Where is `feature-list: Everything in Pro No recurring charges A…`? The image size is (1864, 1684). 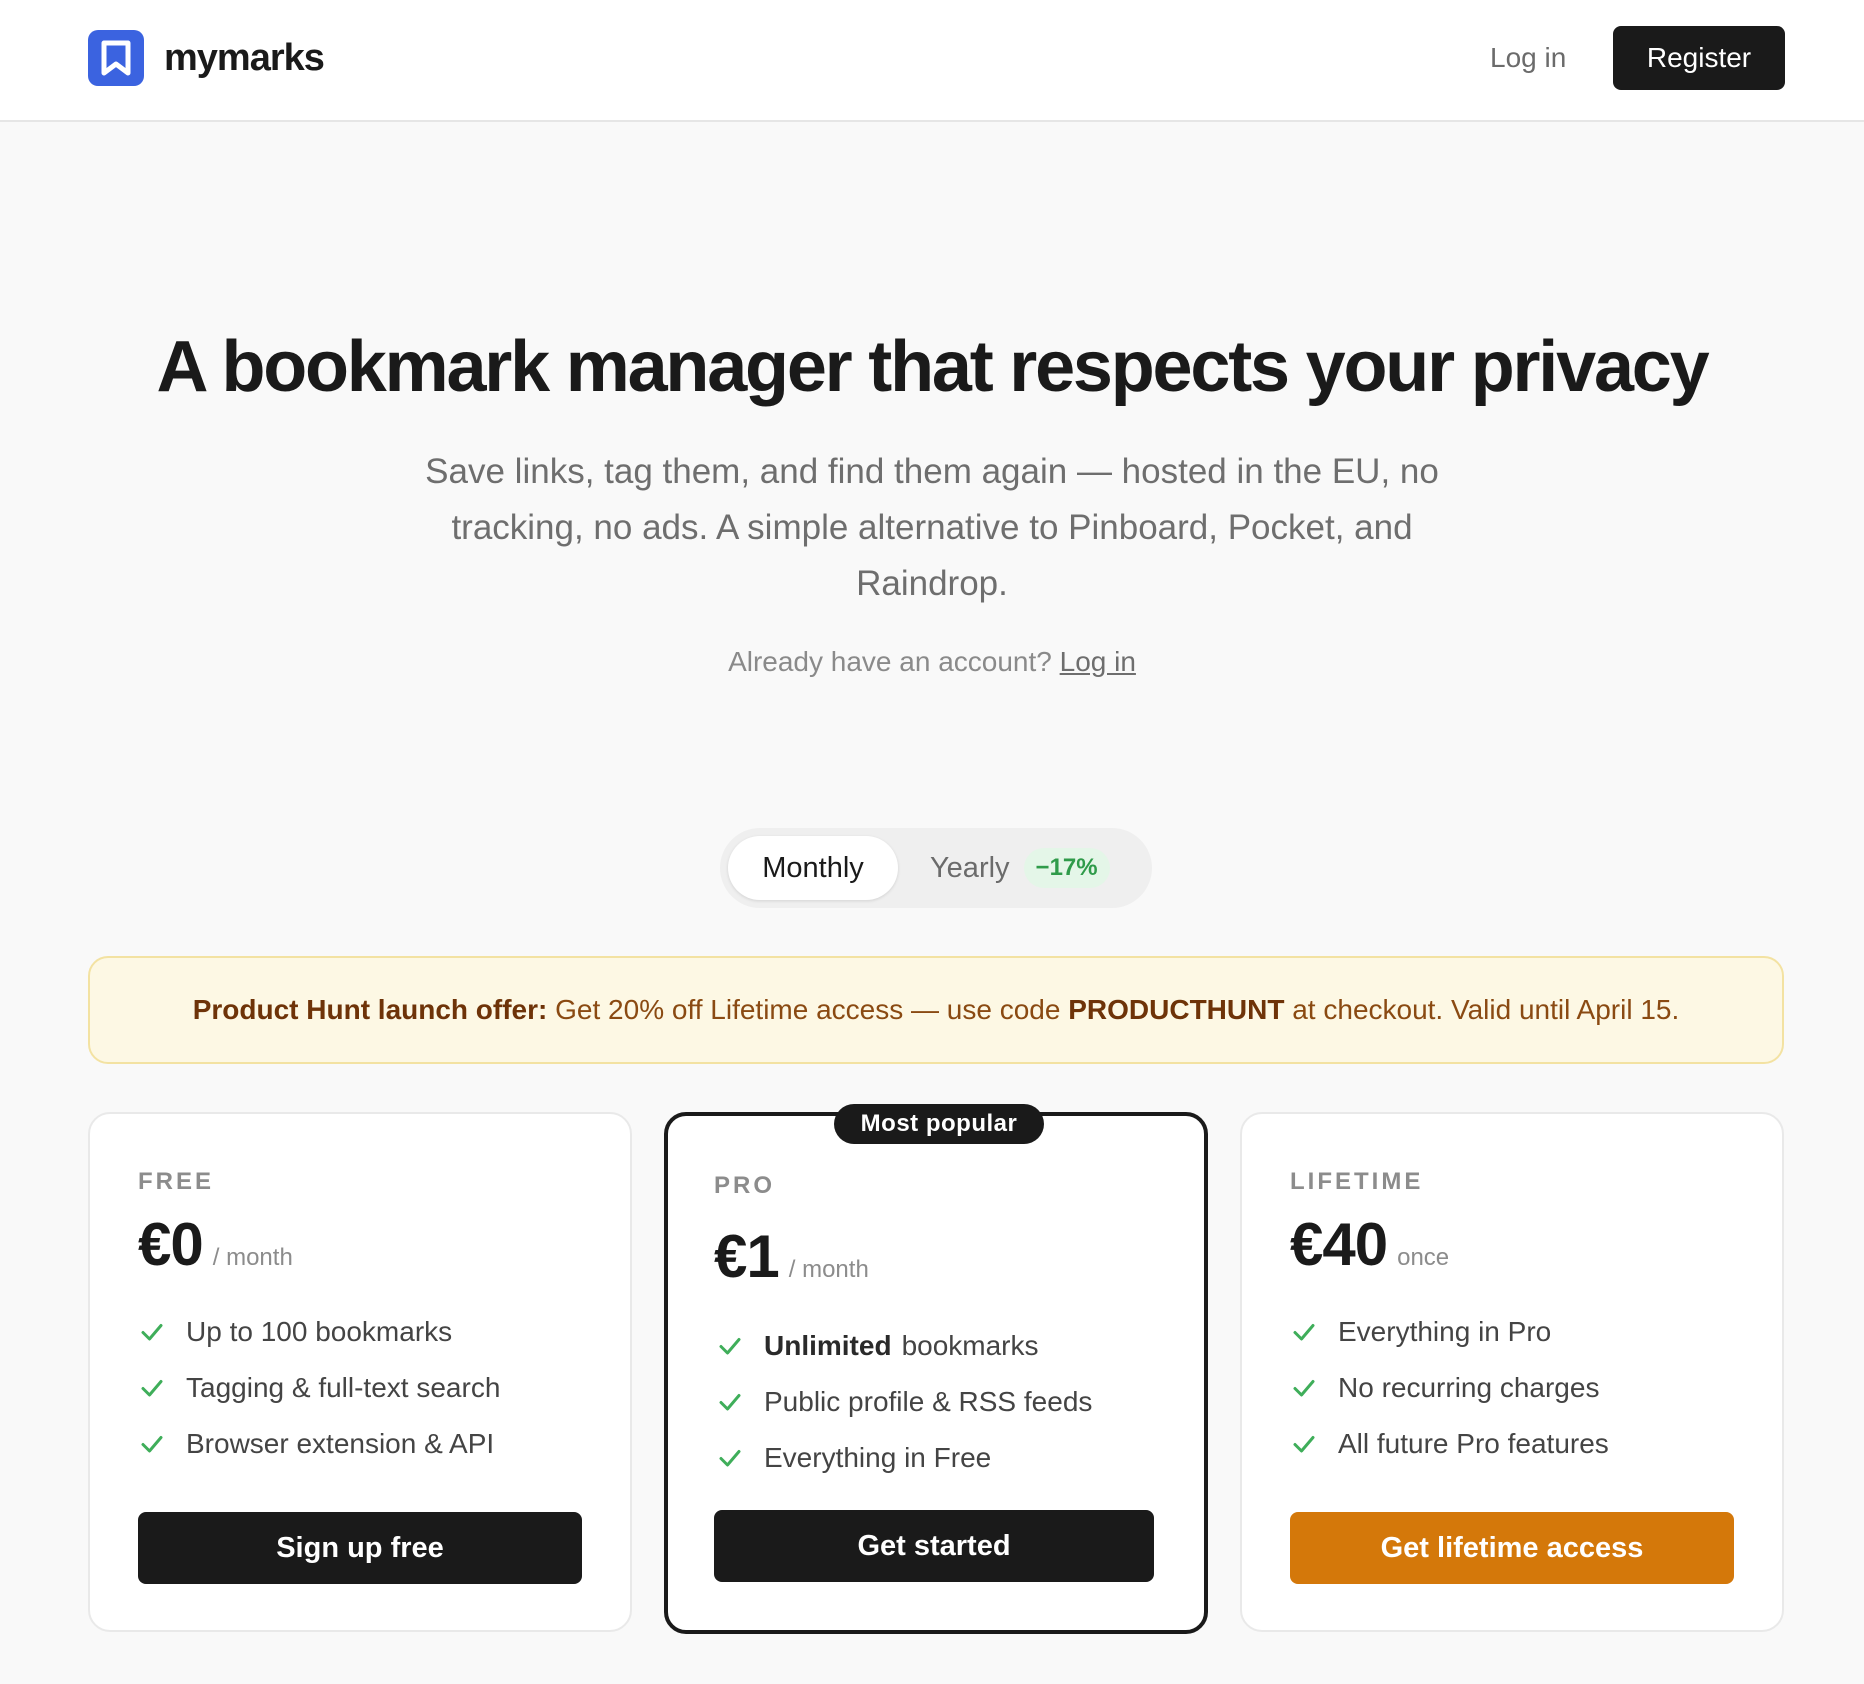 feature-list: Everything in Pro No recurring charges A… is located at coordinates (1449, 1388).